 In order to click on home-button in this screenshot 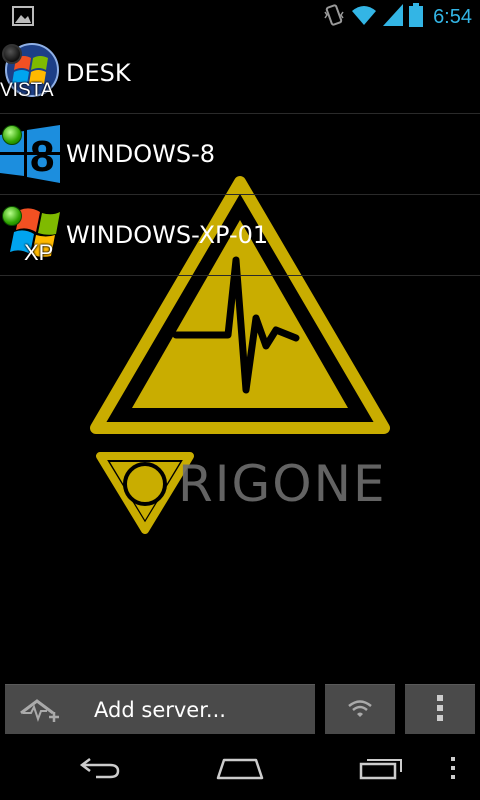, I will do `click(240, 770)`.